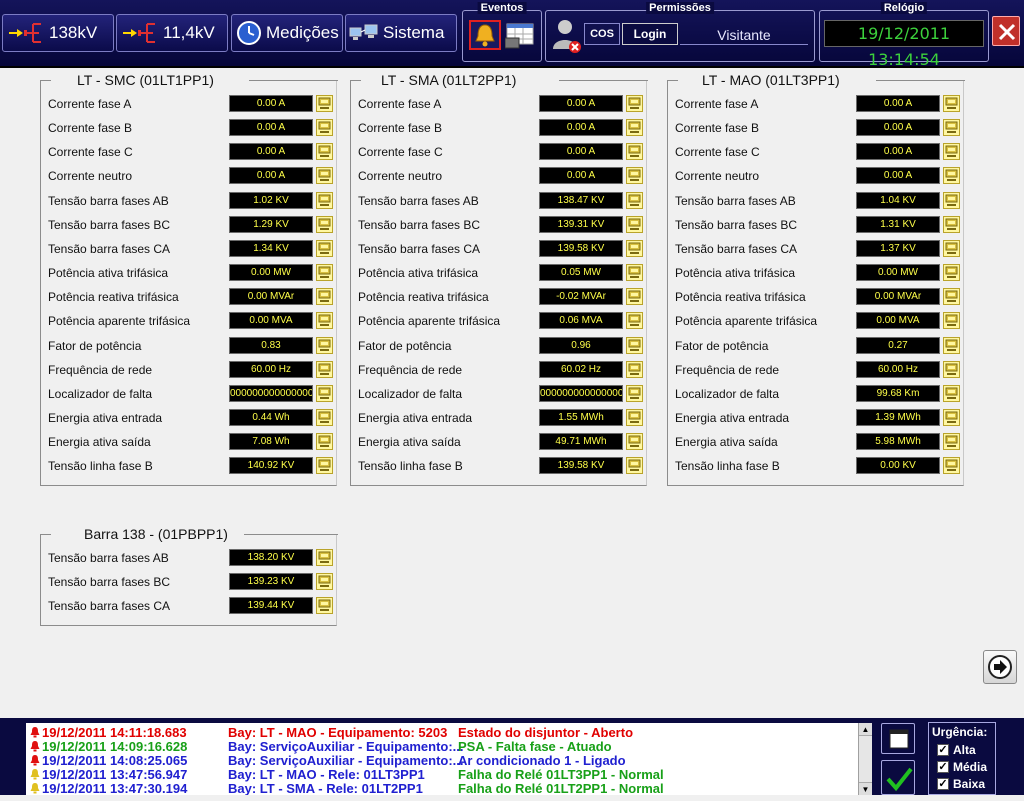  Describe the element at coordinates (581, 248) in the screenshot. I see `measurement-value: 139.58 KV` at that location.